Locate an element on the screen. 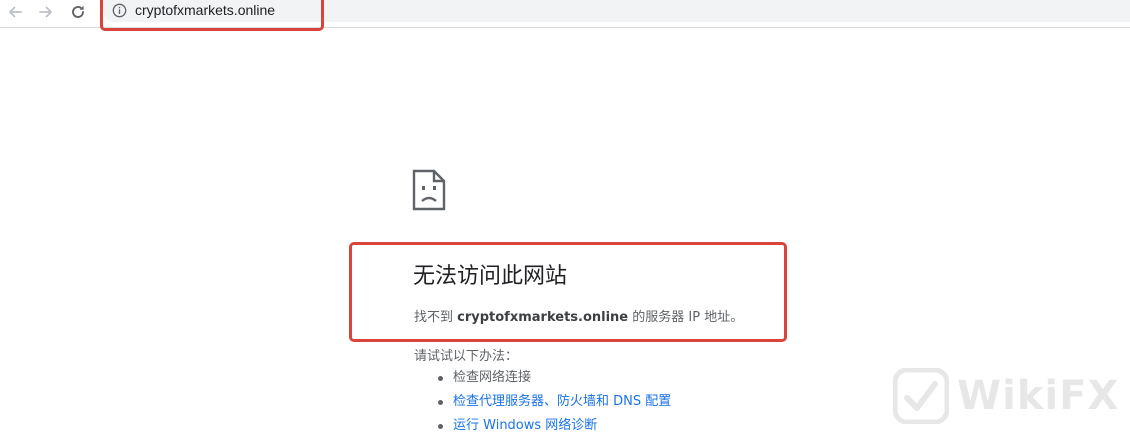 This screenshot has width=1130, height=446. suggestion-intro: 请试试以下办法： is located at coordinates (466, 356).